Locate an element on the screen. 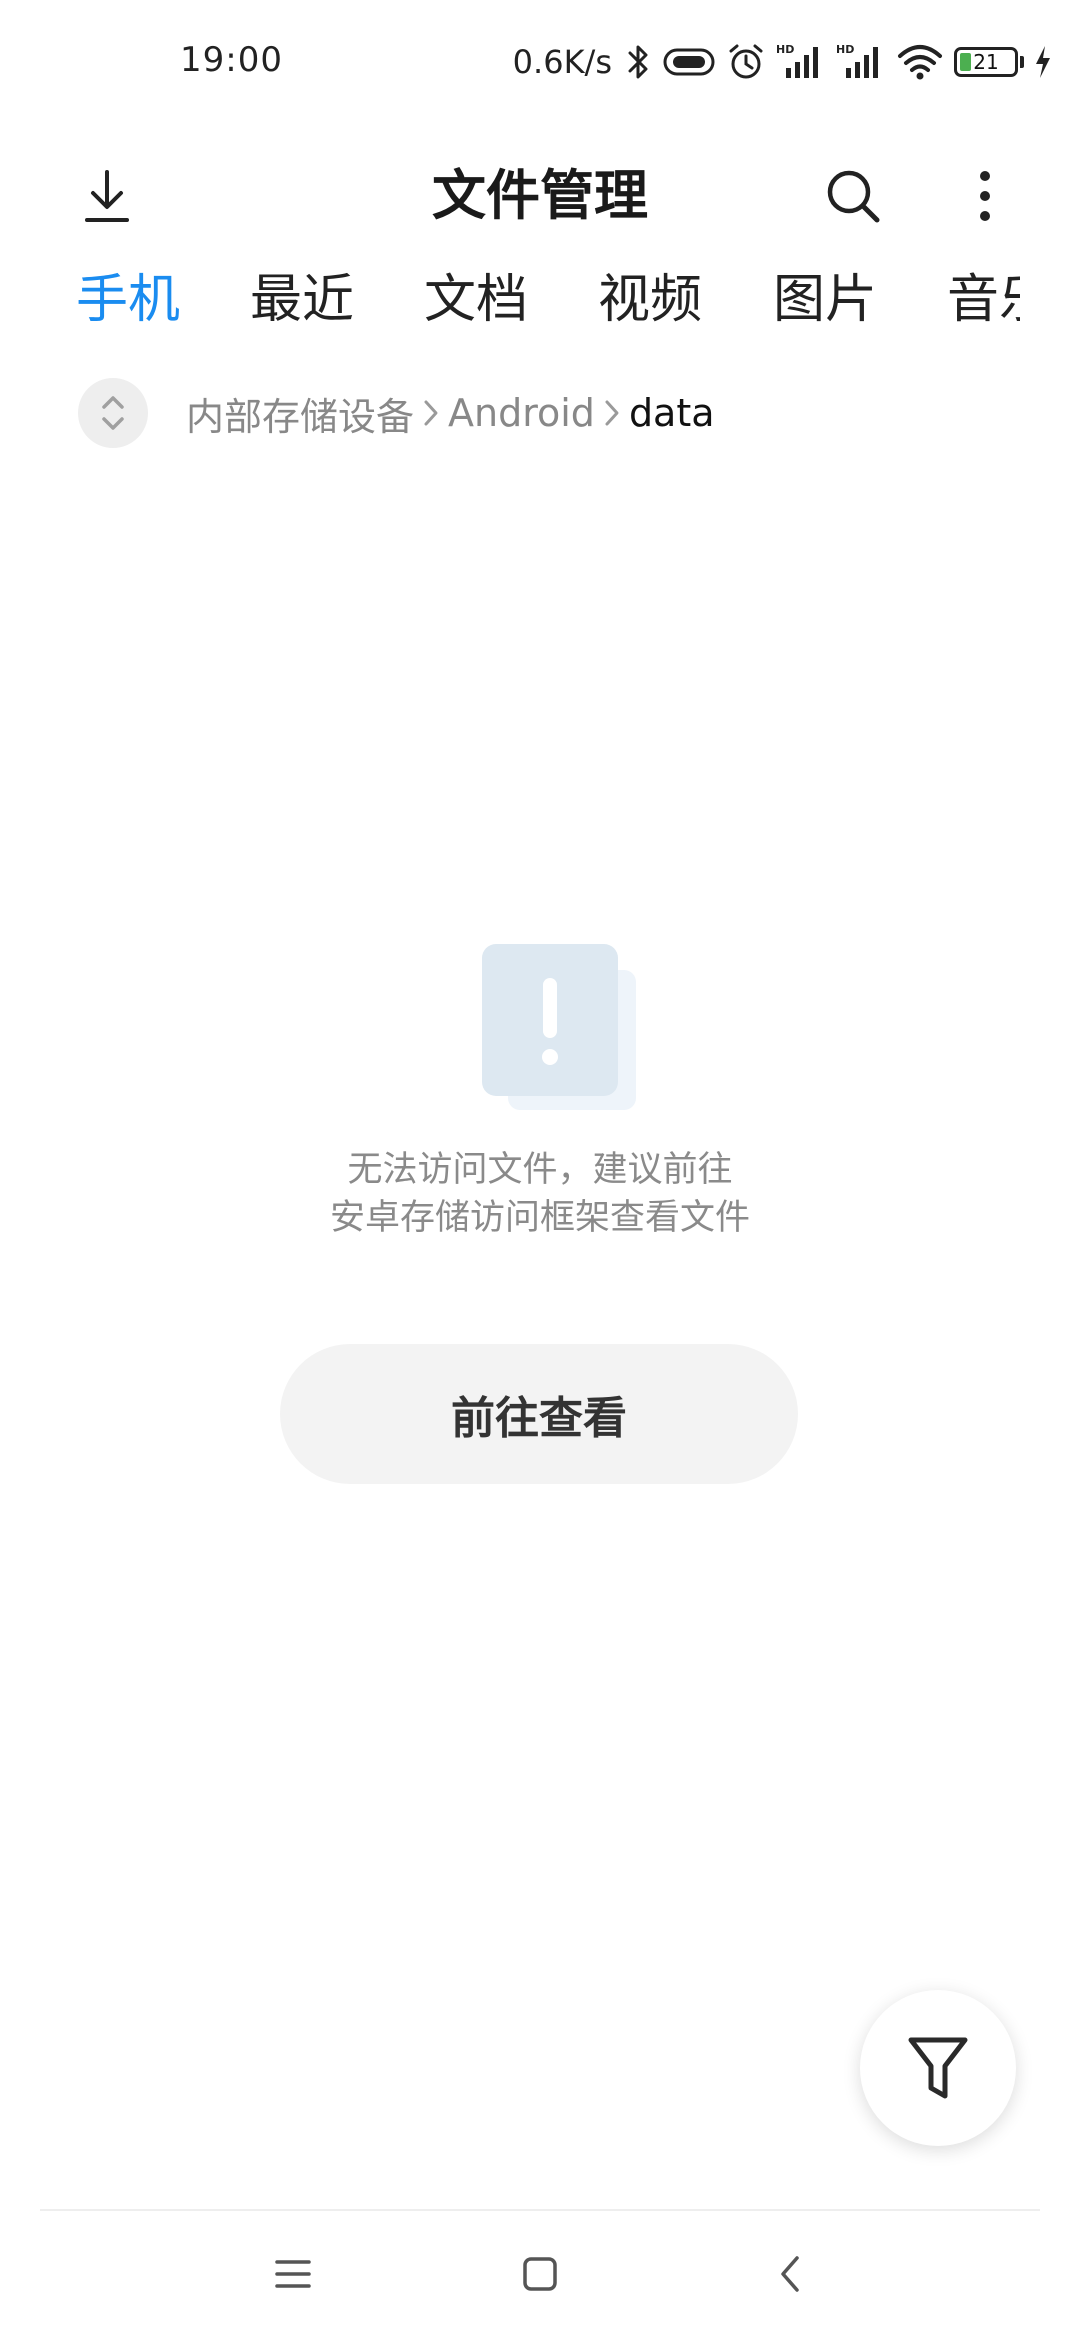 This screenshot has height=2340, width=1080. more-vertical-icon is located at coordinates (985, 196).